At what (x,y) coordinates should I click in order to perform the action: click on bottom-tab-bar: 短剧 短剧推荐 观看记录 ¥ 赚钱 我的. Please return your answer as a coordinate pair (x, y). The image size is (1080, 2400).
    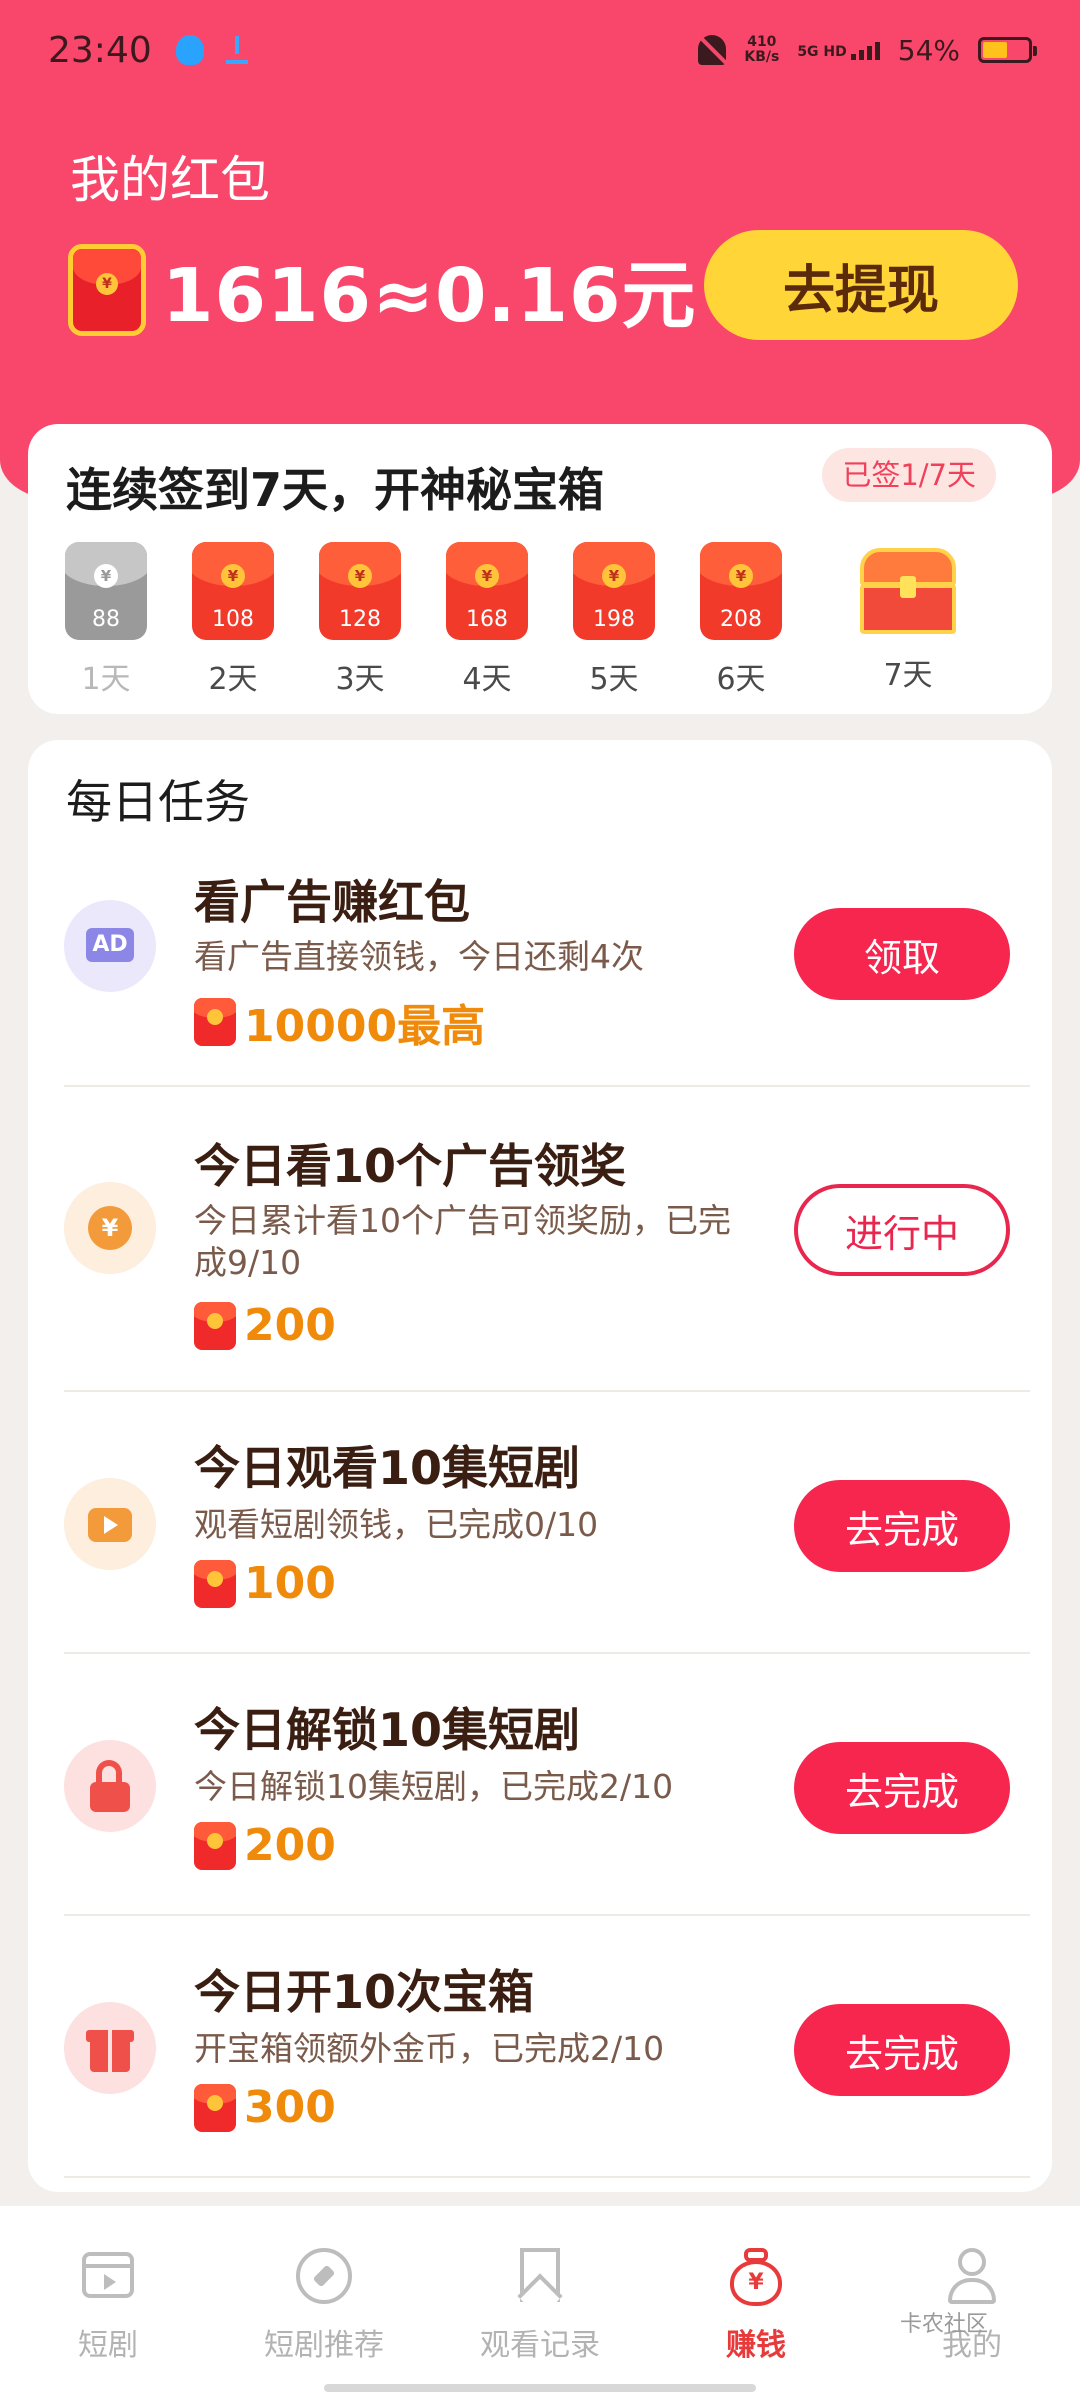
    Looking at the image, I should click on (540, 2303).